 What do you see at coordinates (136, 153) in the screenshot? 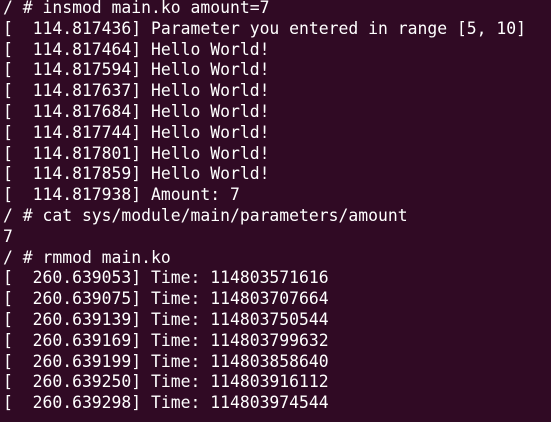
I see `kernel-log-line: [ 114.817801] Hello World!` at bounding box center [136, 153].